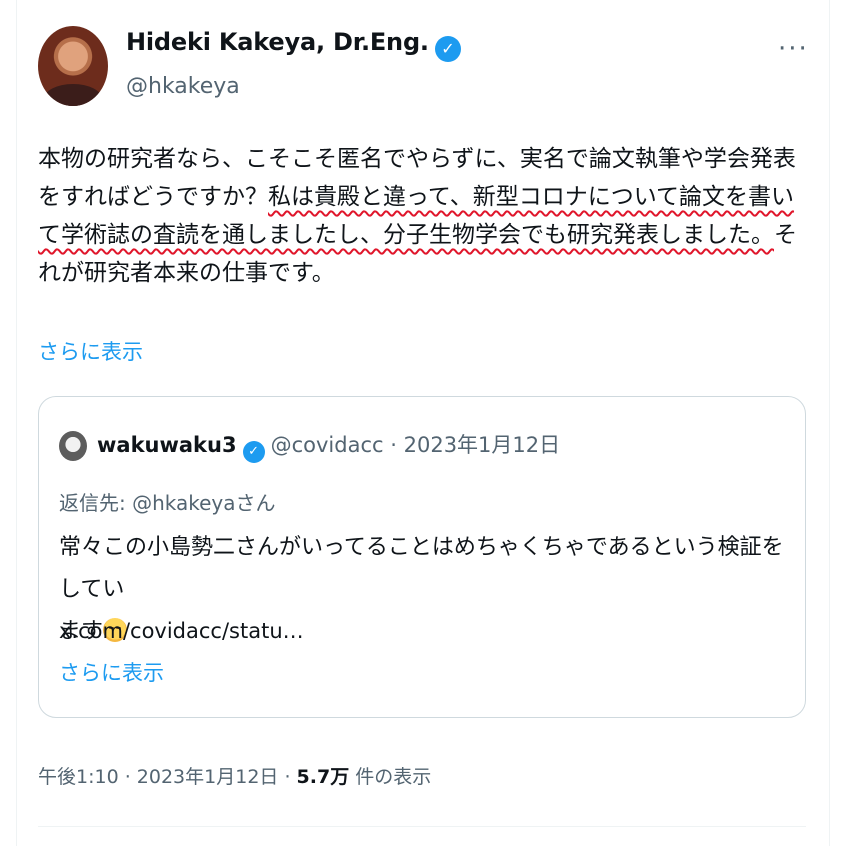  I want to click on author-handle: @hkakeya, so click(183, 86).